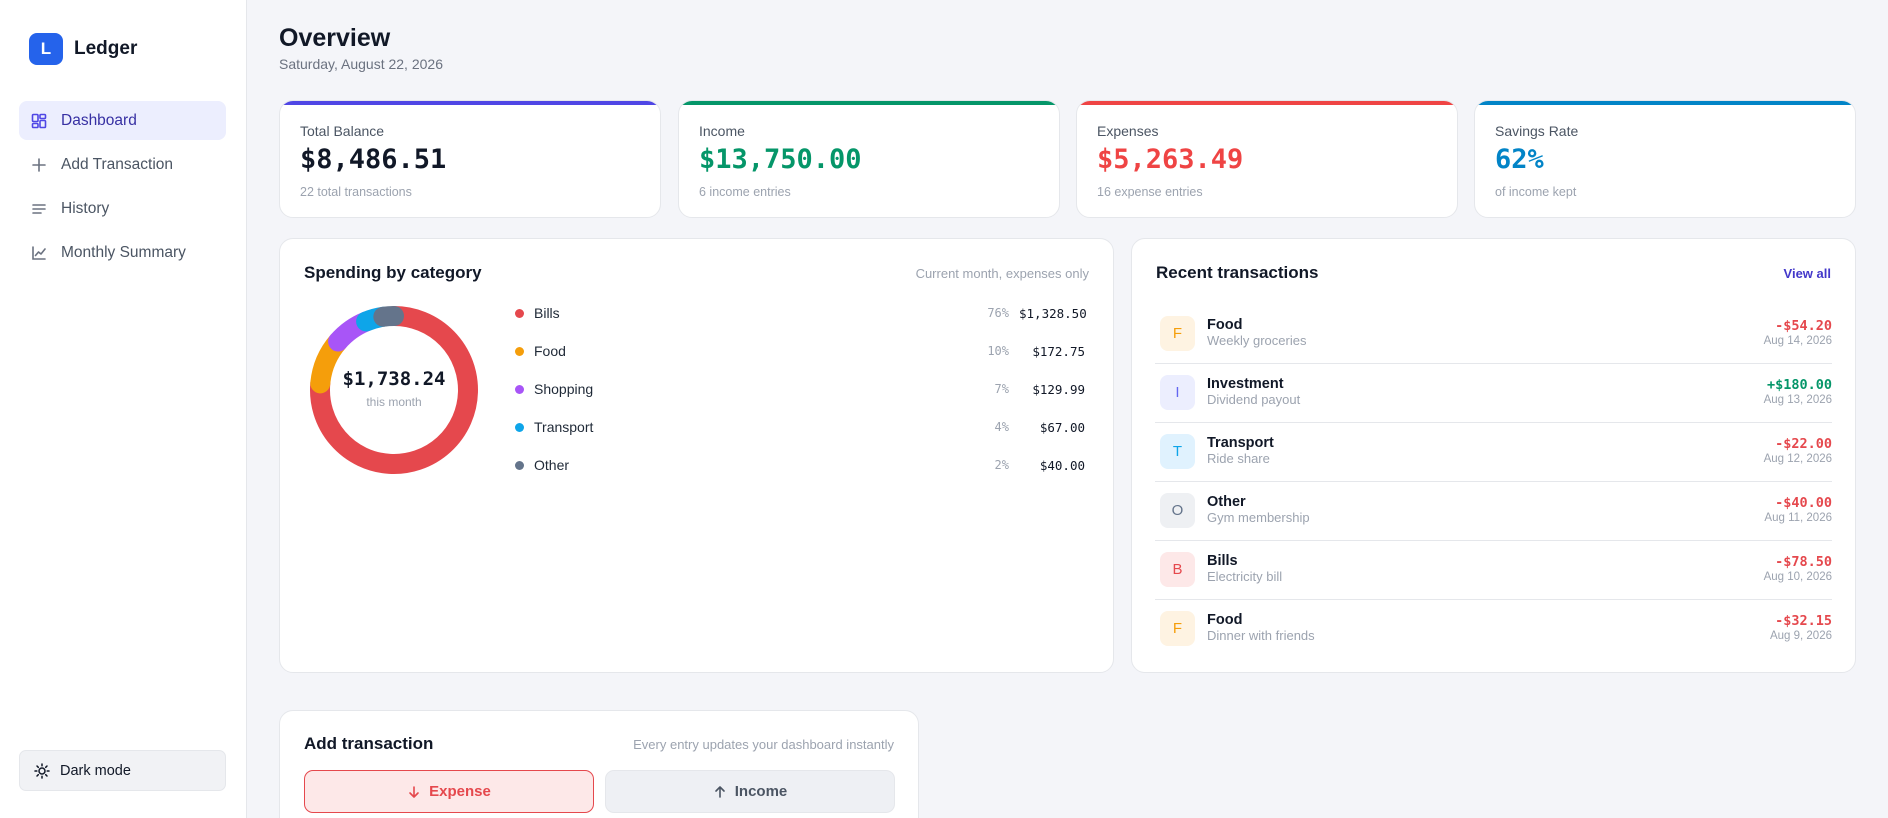 Image resolution: width=1888 pixels, height=818 pixels. What do you see at coordinates (1799, 385) in the screenshot?
I see `transaction-amount: +$180.00` at bounding box center [1799, 385].